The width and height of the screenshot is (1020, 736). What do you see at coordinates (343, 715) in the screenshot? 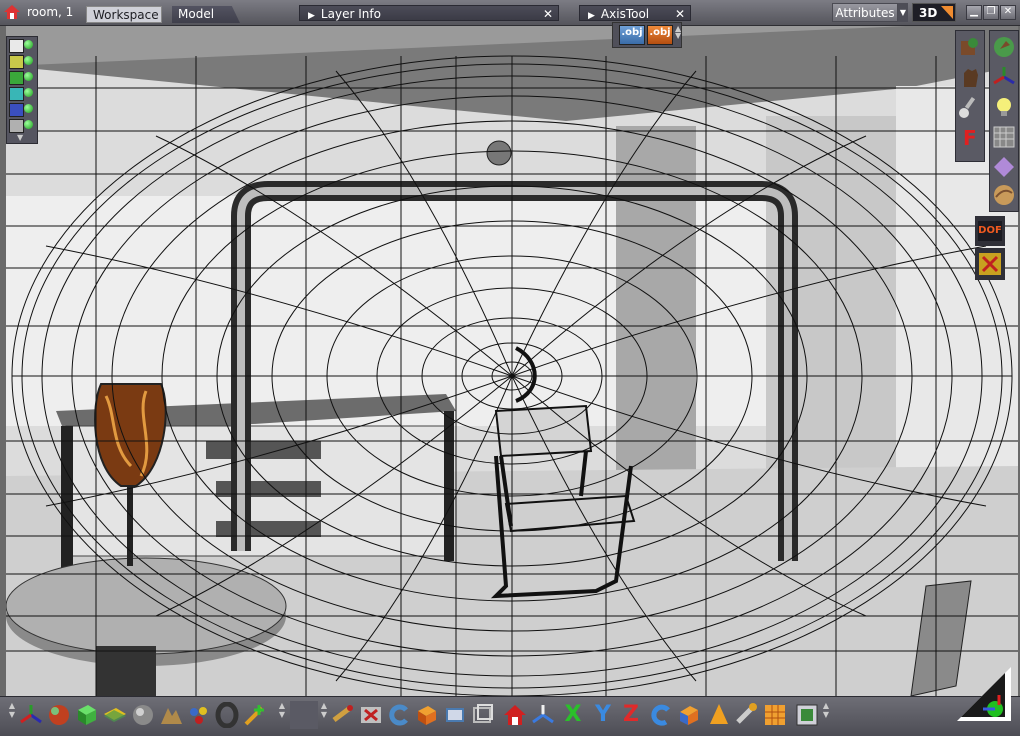
I see `move-tool-icon` at bounding box center [343, 715].